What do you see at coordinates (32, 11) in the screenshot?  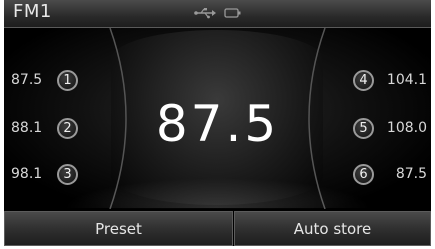 I see `band-title: FM1` at bounding box center [32, 11].